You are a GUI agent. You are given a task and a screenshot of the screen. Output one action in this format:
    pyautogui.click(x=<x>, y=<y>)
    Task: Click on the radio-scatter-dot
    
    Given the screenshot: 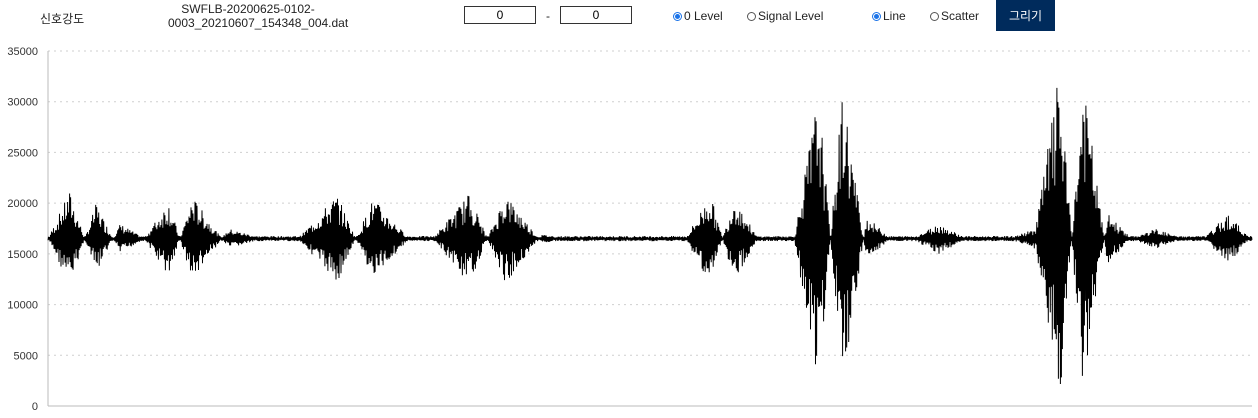 What is the action you would take?
    pyautogui.click(x=934, y=16)
    